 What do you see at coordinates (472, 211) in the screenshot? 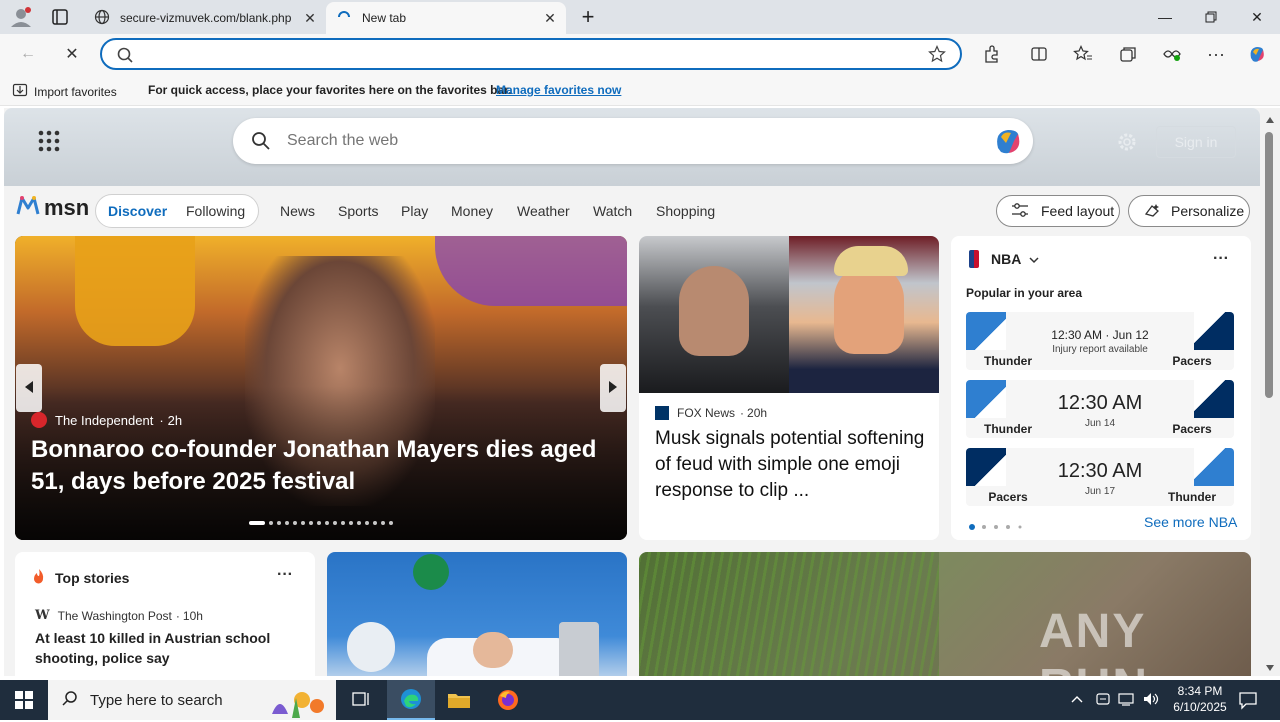
I see `nav-money: Money` at bounding box center [472, 211].